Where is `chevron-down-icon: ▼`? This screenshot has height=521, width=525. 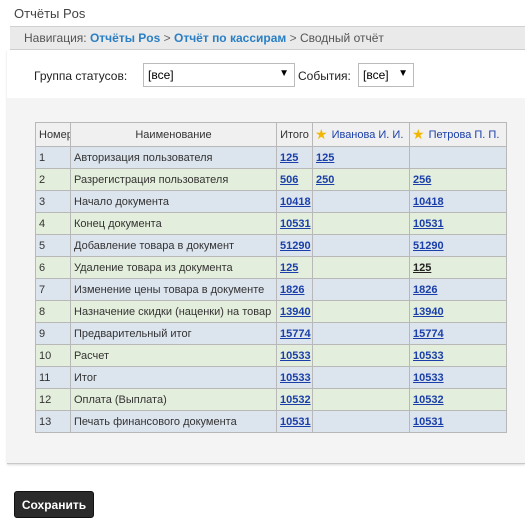 chevron-down-icon: ▼ is located at coordinates (284, 73).